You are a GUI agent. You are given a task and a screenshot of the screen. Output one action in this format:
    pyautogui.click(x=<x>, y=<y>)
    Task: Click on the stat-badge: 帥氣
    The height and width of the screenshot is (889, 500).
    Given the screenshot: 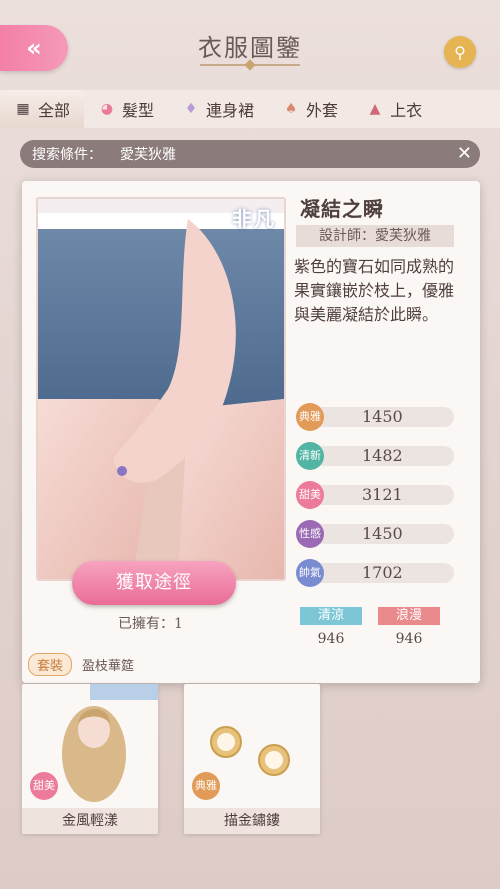 What is the action you would take?
    pyautogui.click(x=310, y=573)
    